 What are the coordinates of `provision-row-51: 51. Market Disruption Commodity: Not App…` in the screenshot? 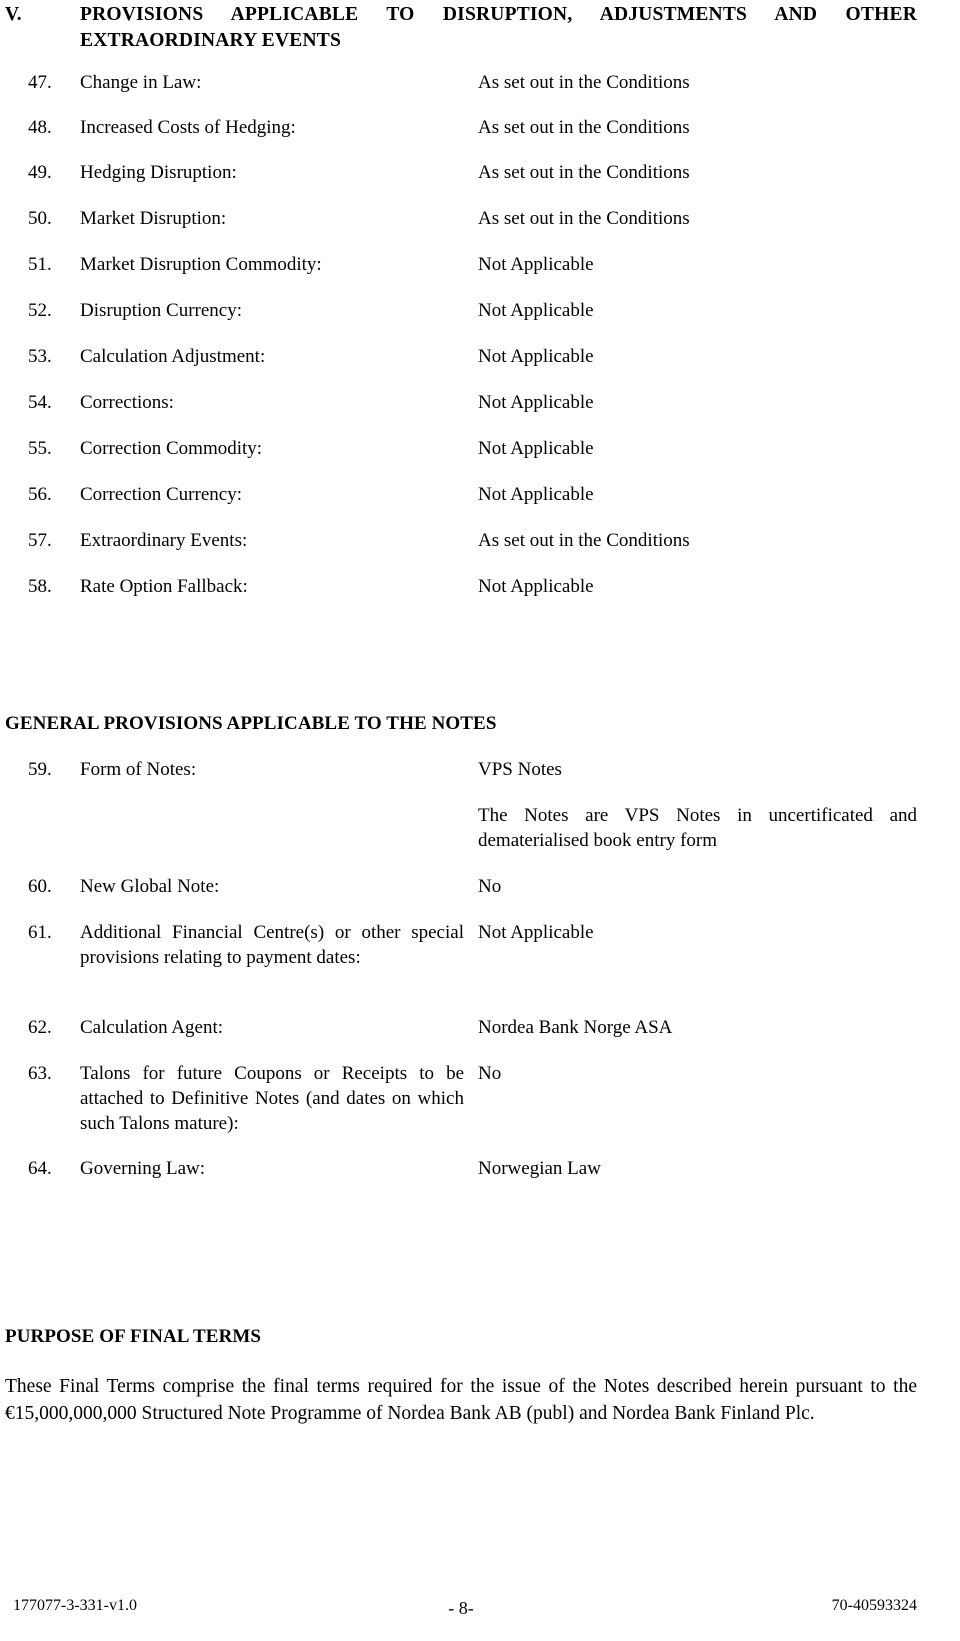 It's located at (472, 264).